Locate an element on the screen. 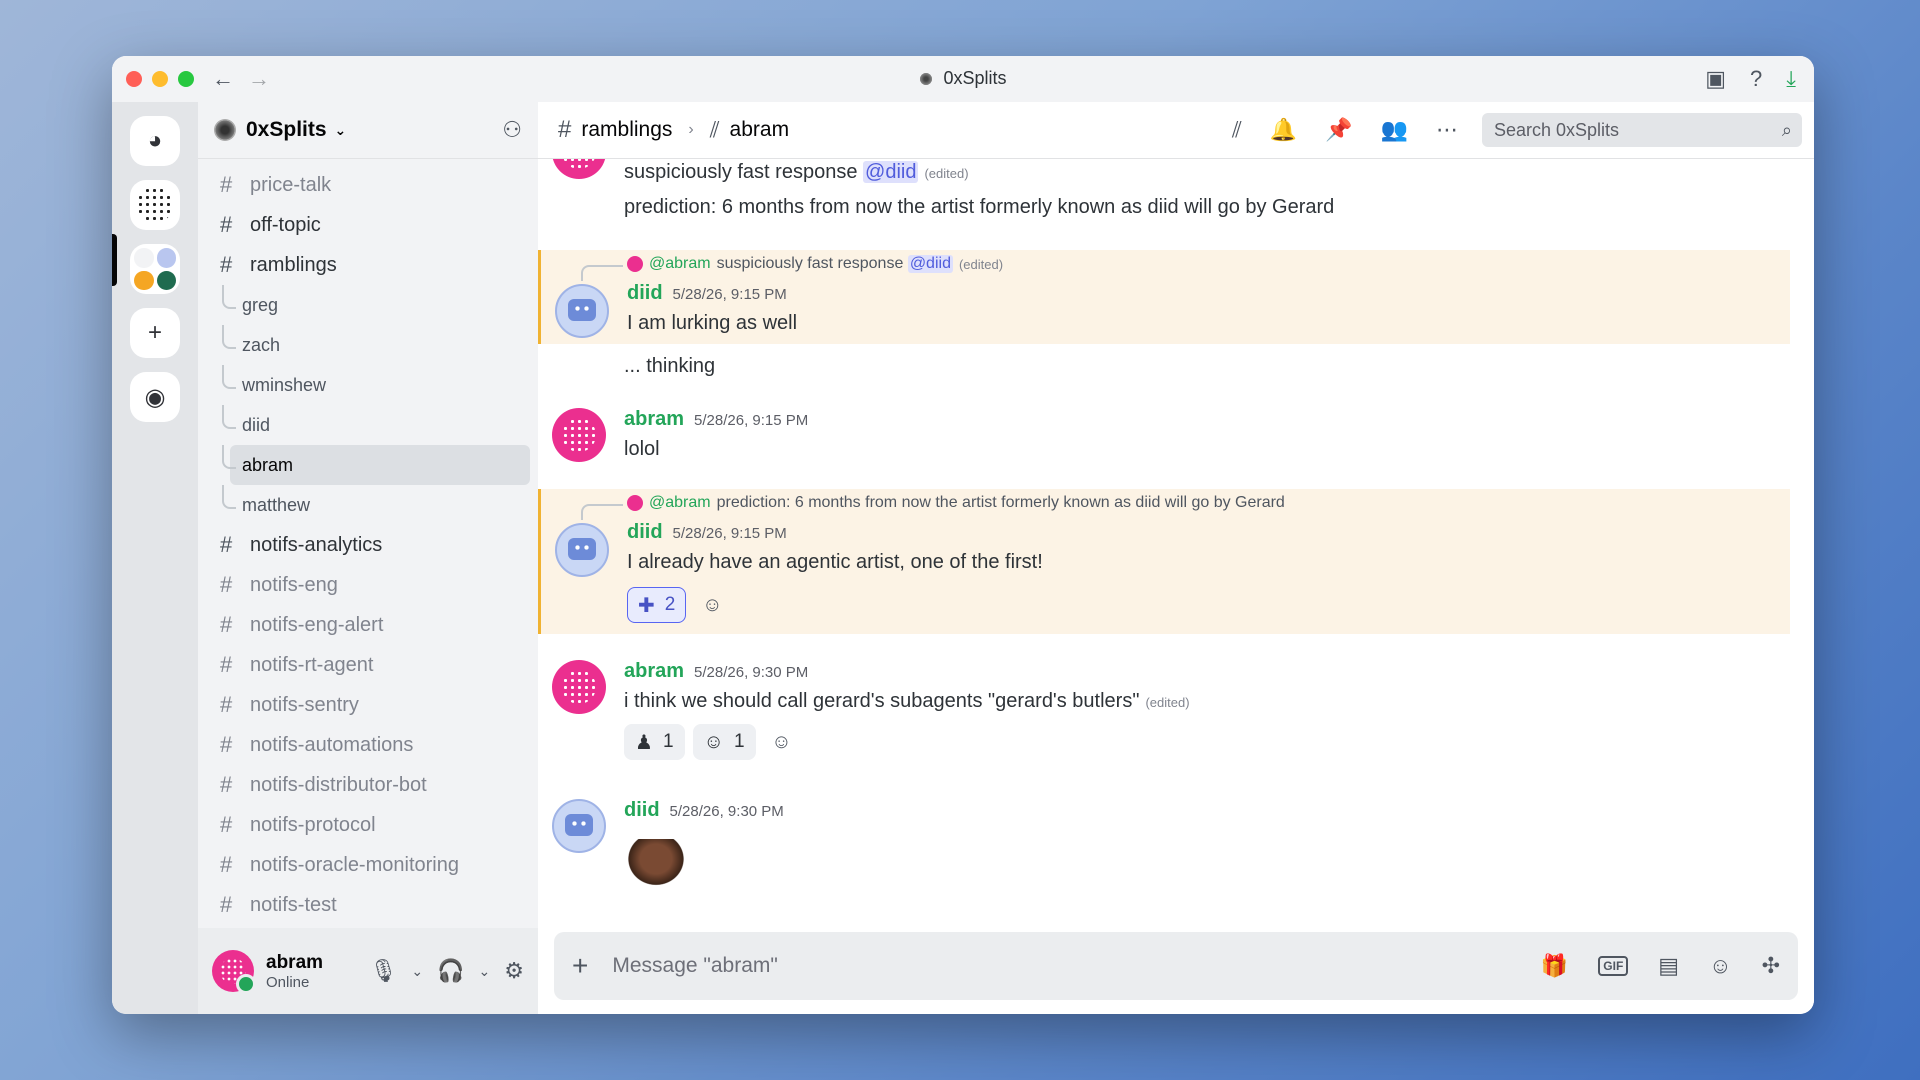  channel-name: notifs-rt-agent is located at coordinates (312, 664).